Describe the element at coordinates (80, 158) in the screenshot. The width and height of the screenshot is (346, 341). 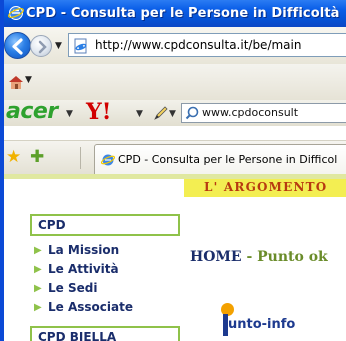
I see `tab-separator` at that location.